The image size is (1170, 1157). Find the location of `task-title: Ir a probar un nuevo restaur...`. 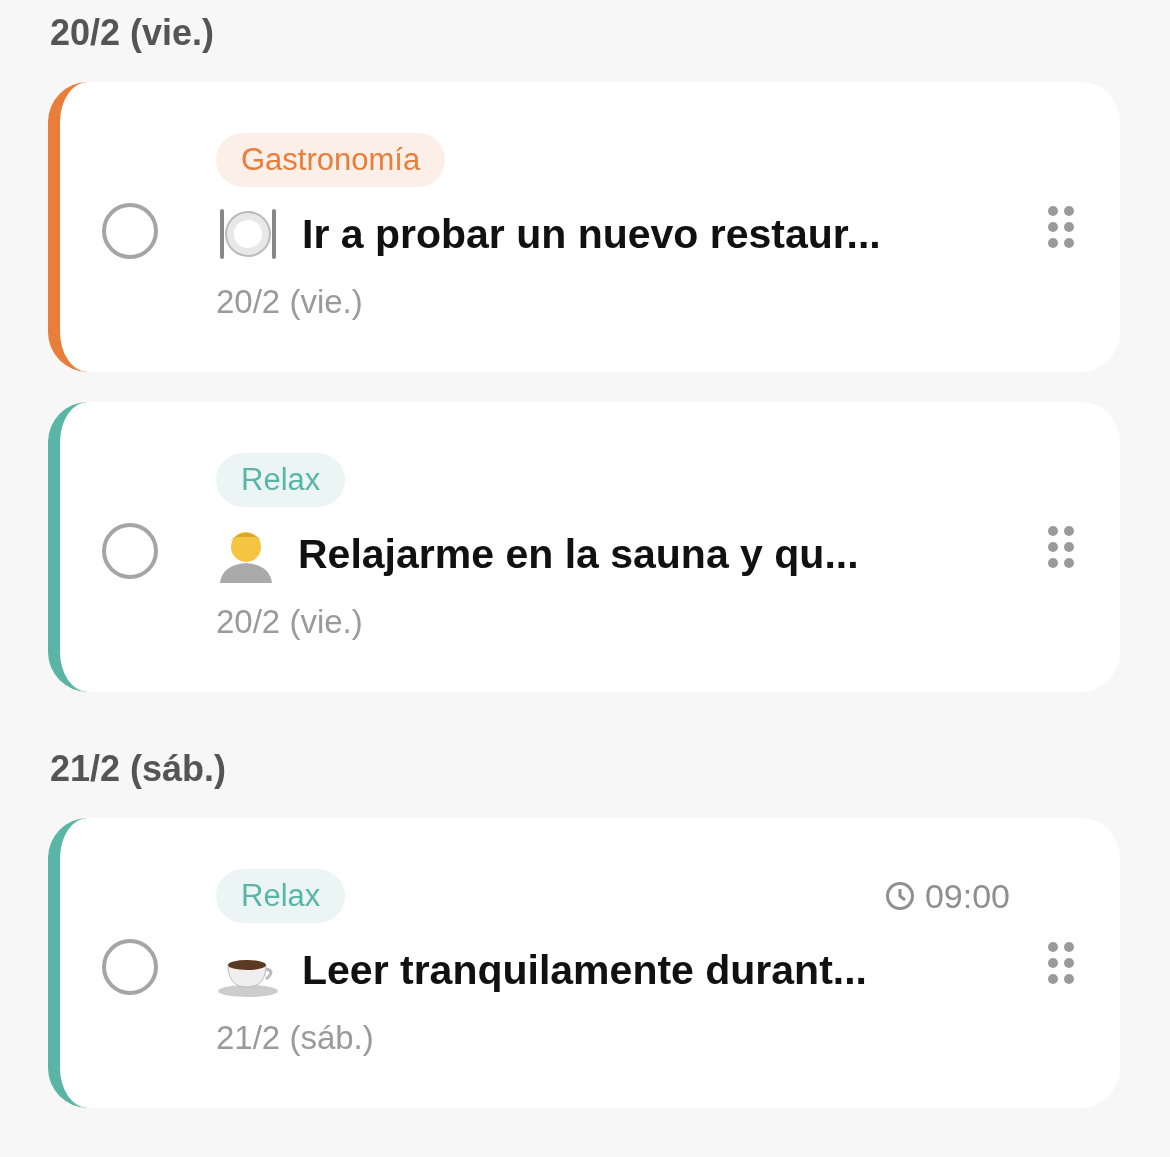

task-title: Ir a probar un nuevo restaur... is located at coordinates (591, 234).